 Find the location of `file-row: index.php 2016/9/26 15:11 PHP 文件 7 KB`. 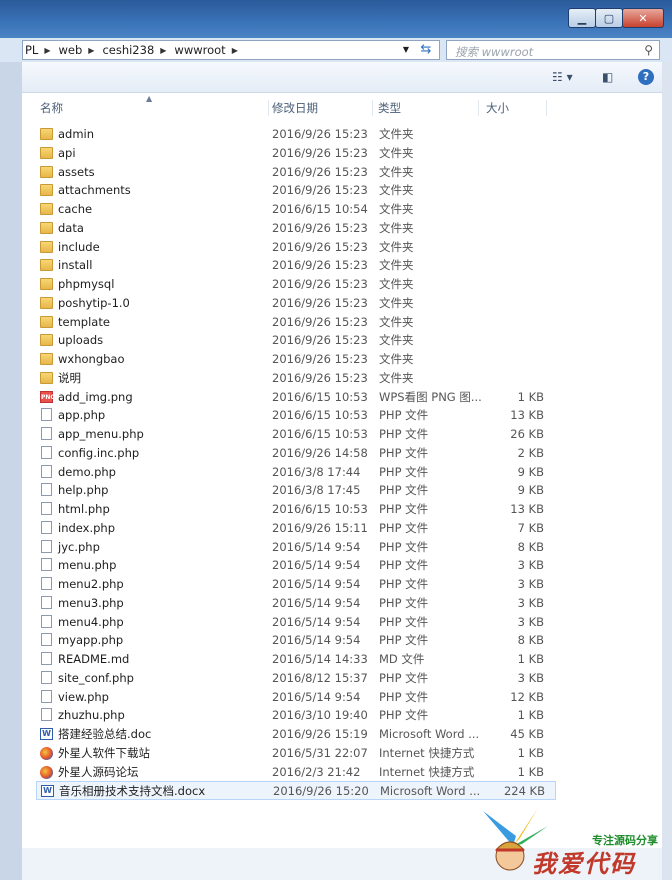

file-row: index.php 2016/9/26 15:11 PHP 文件 7 KB is located at coordinates (296, 528).